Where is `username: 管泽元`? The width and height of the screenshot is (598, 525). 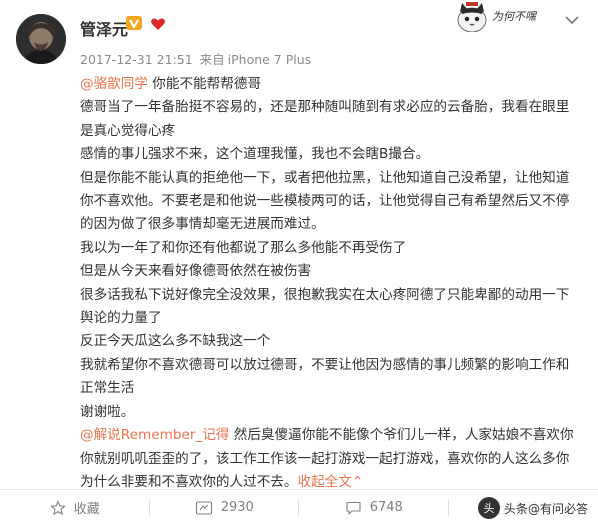 username: 管泽元 is located at coordinates (104, 28).